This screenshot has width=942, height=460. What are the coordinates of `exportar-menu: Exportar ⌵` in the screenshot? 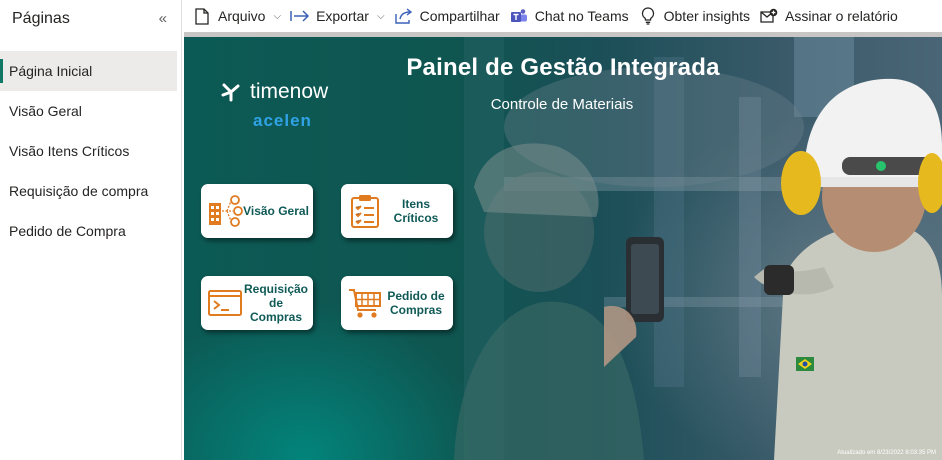 It's located at (340, 16).